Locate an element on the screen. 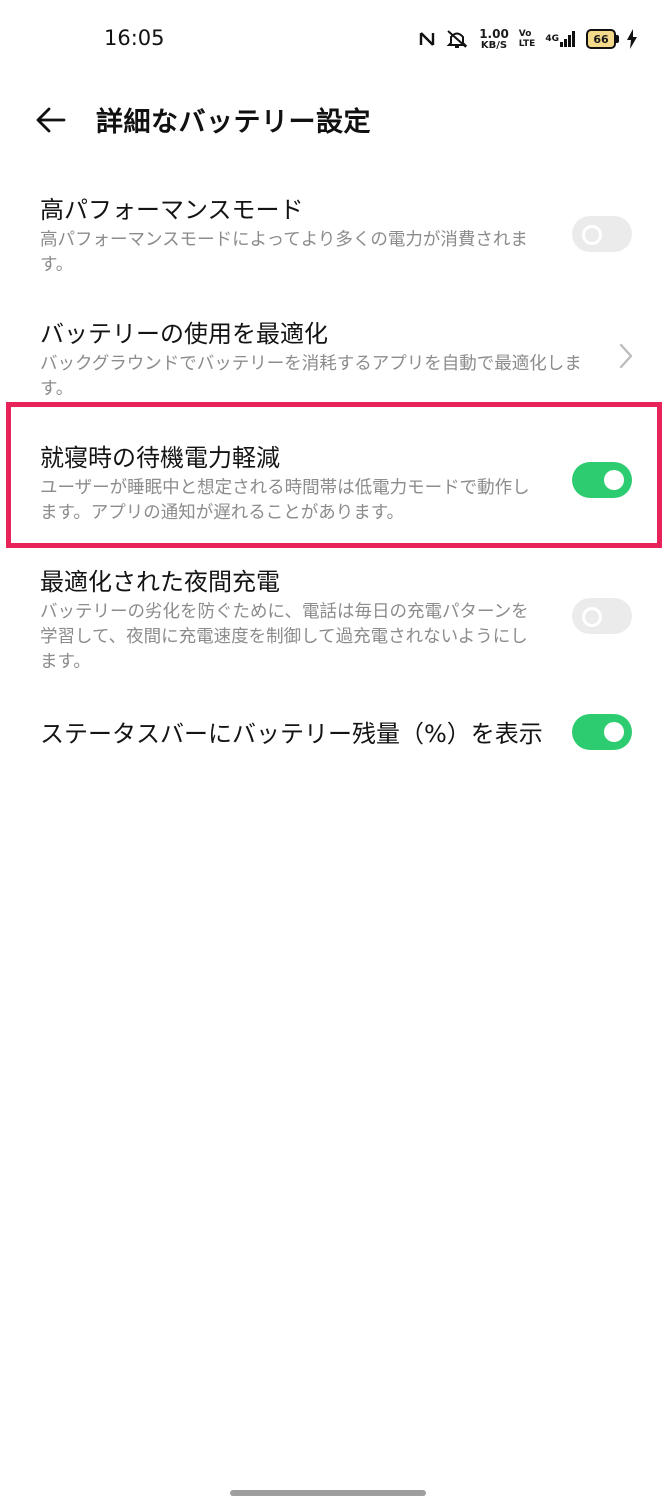 The height and width of the screenshot is (1500, 672). setting-title: 最適化された夜間充電 is located at coordinates (160, 582).